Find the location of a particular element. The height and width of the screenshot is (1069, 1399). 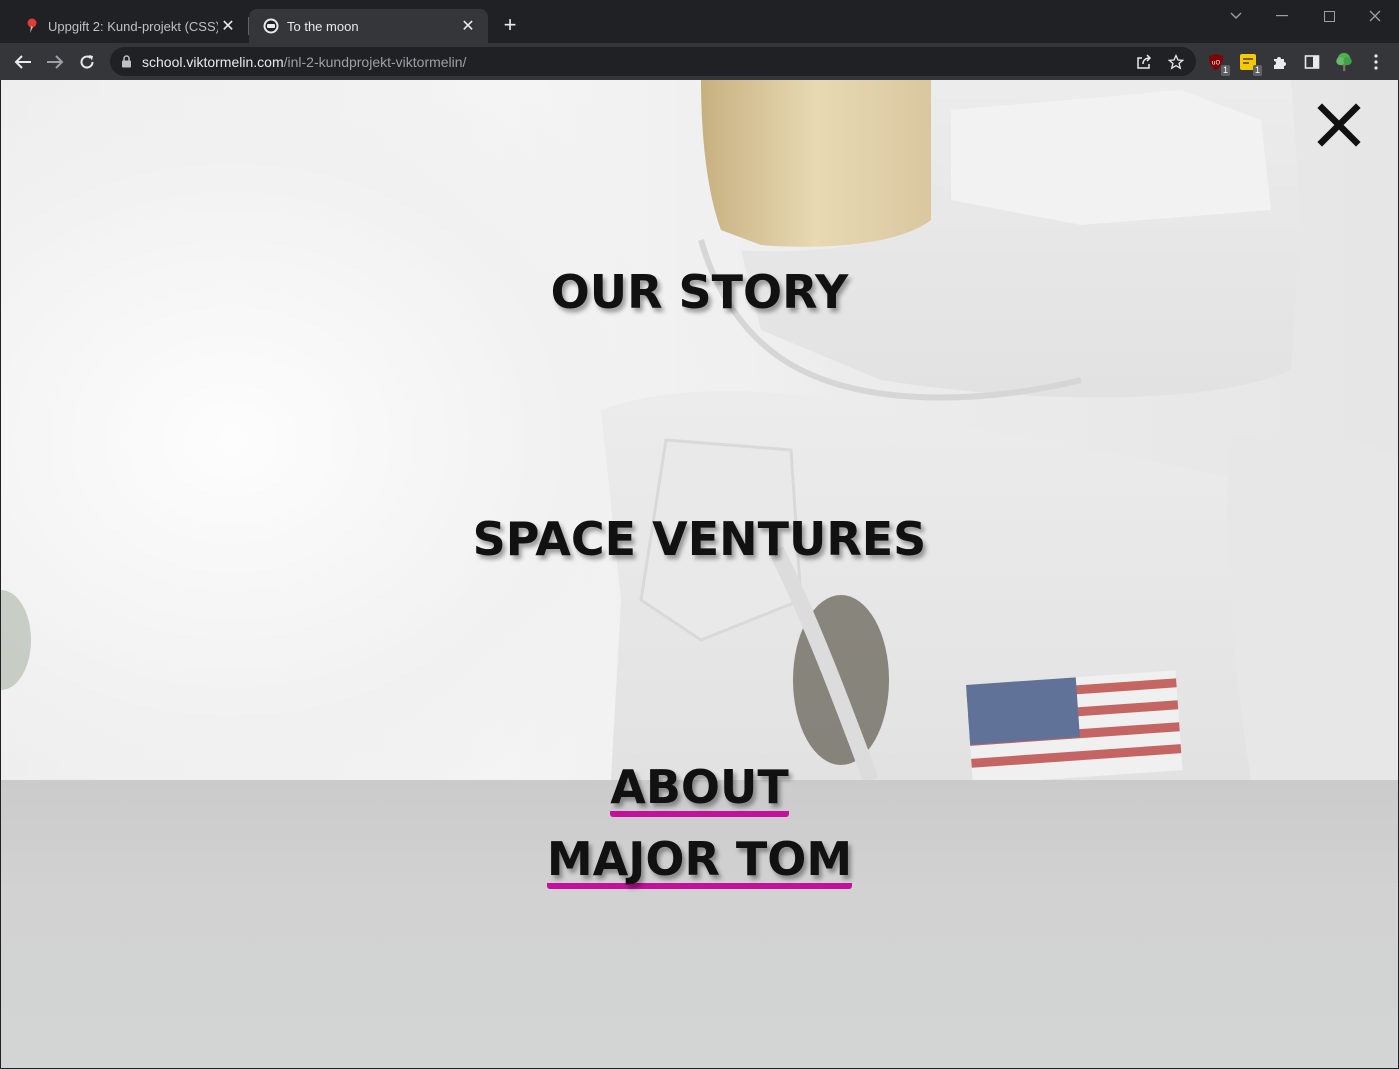

minimize-icon is located at coordinates (1282, 16).